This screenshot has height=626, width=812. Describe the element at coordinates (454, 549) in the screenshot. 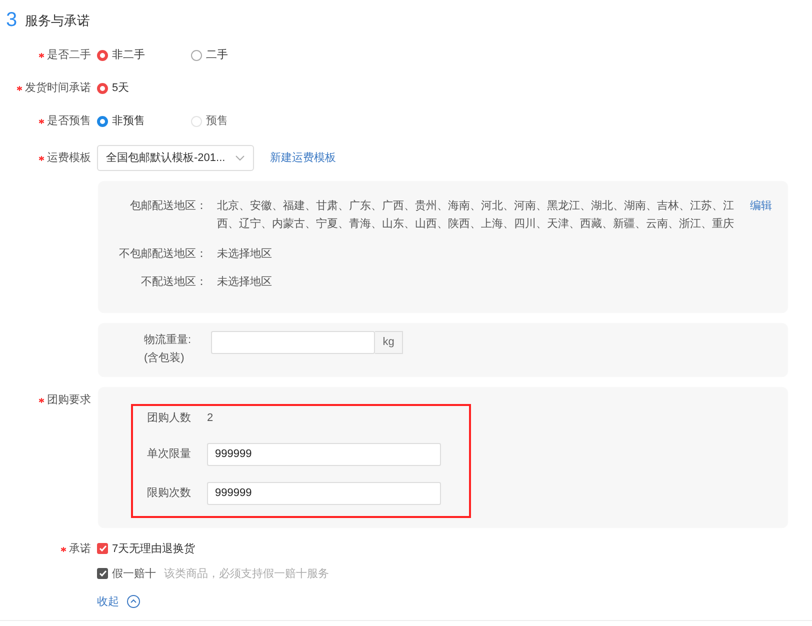

I see `checkbox-option: 7天无理由退换货` at that location.